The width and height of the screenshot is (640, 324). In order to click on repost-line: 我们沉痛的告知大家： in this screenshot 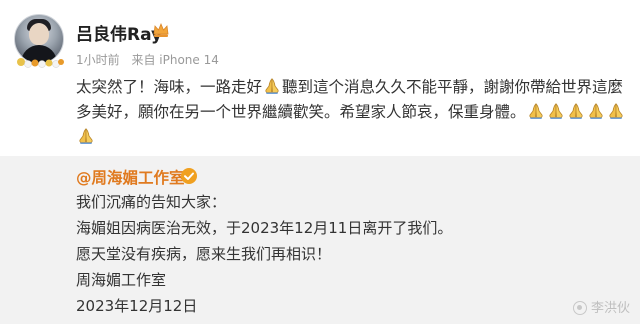, I will do `click(151, 202)`.